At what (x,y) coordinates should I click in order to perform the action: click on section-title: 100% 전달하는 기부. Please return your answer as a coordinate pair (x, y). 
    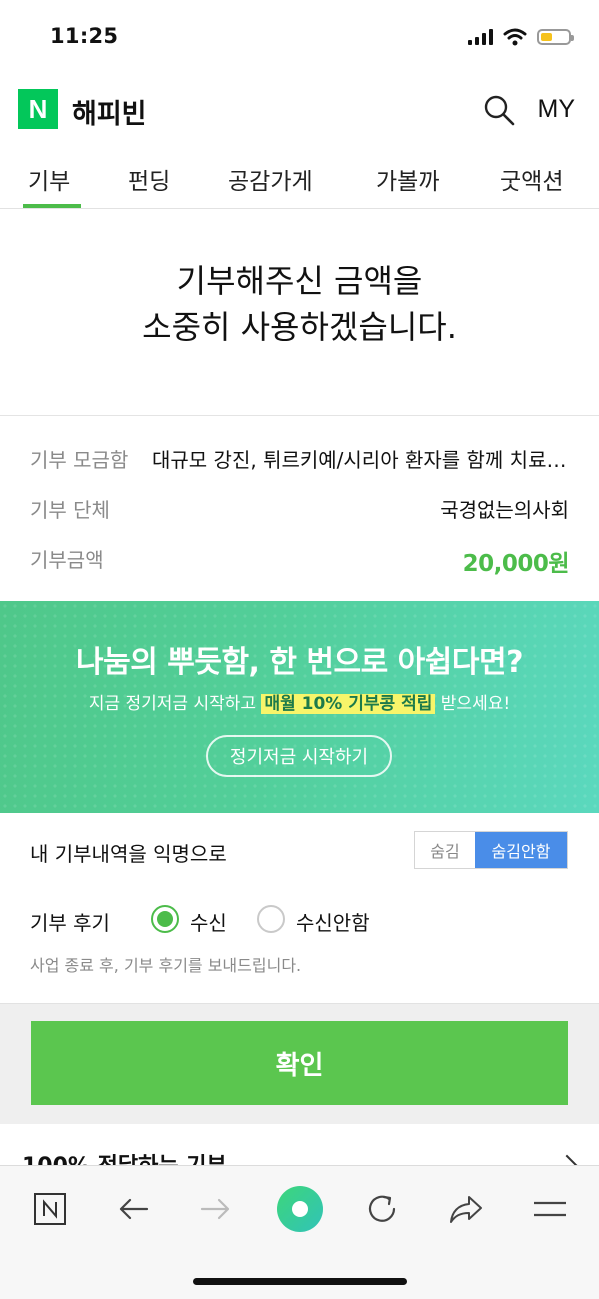
    Looking at the image, I should click on (124, 1157).